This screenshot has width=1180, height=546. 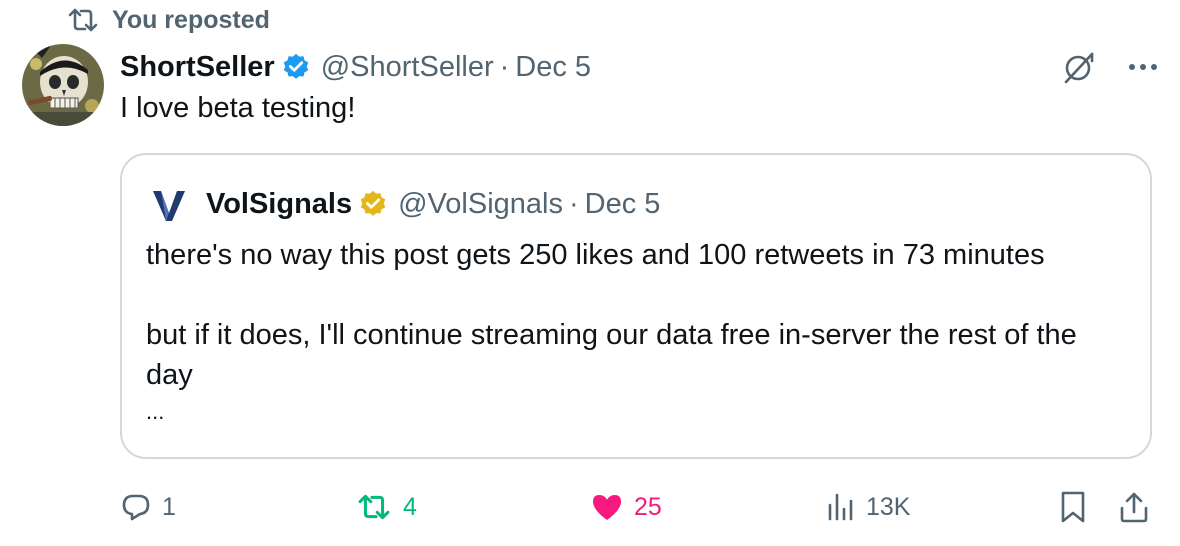 I want to click on repost-banner: You reposted, so click(x=168, y=20).